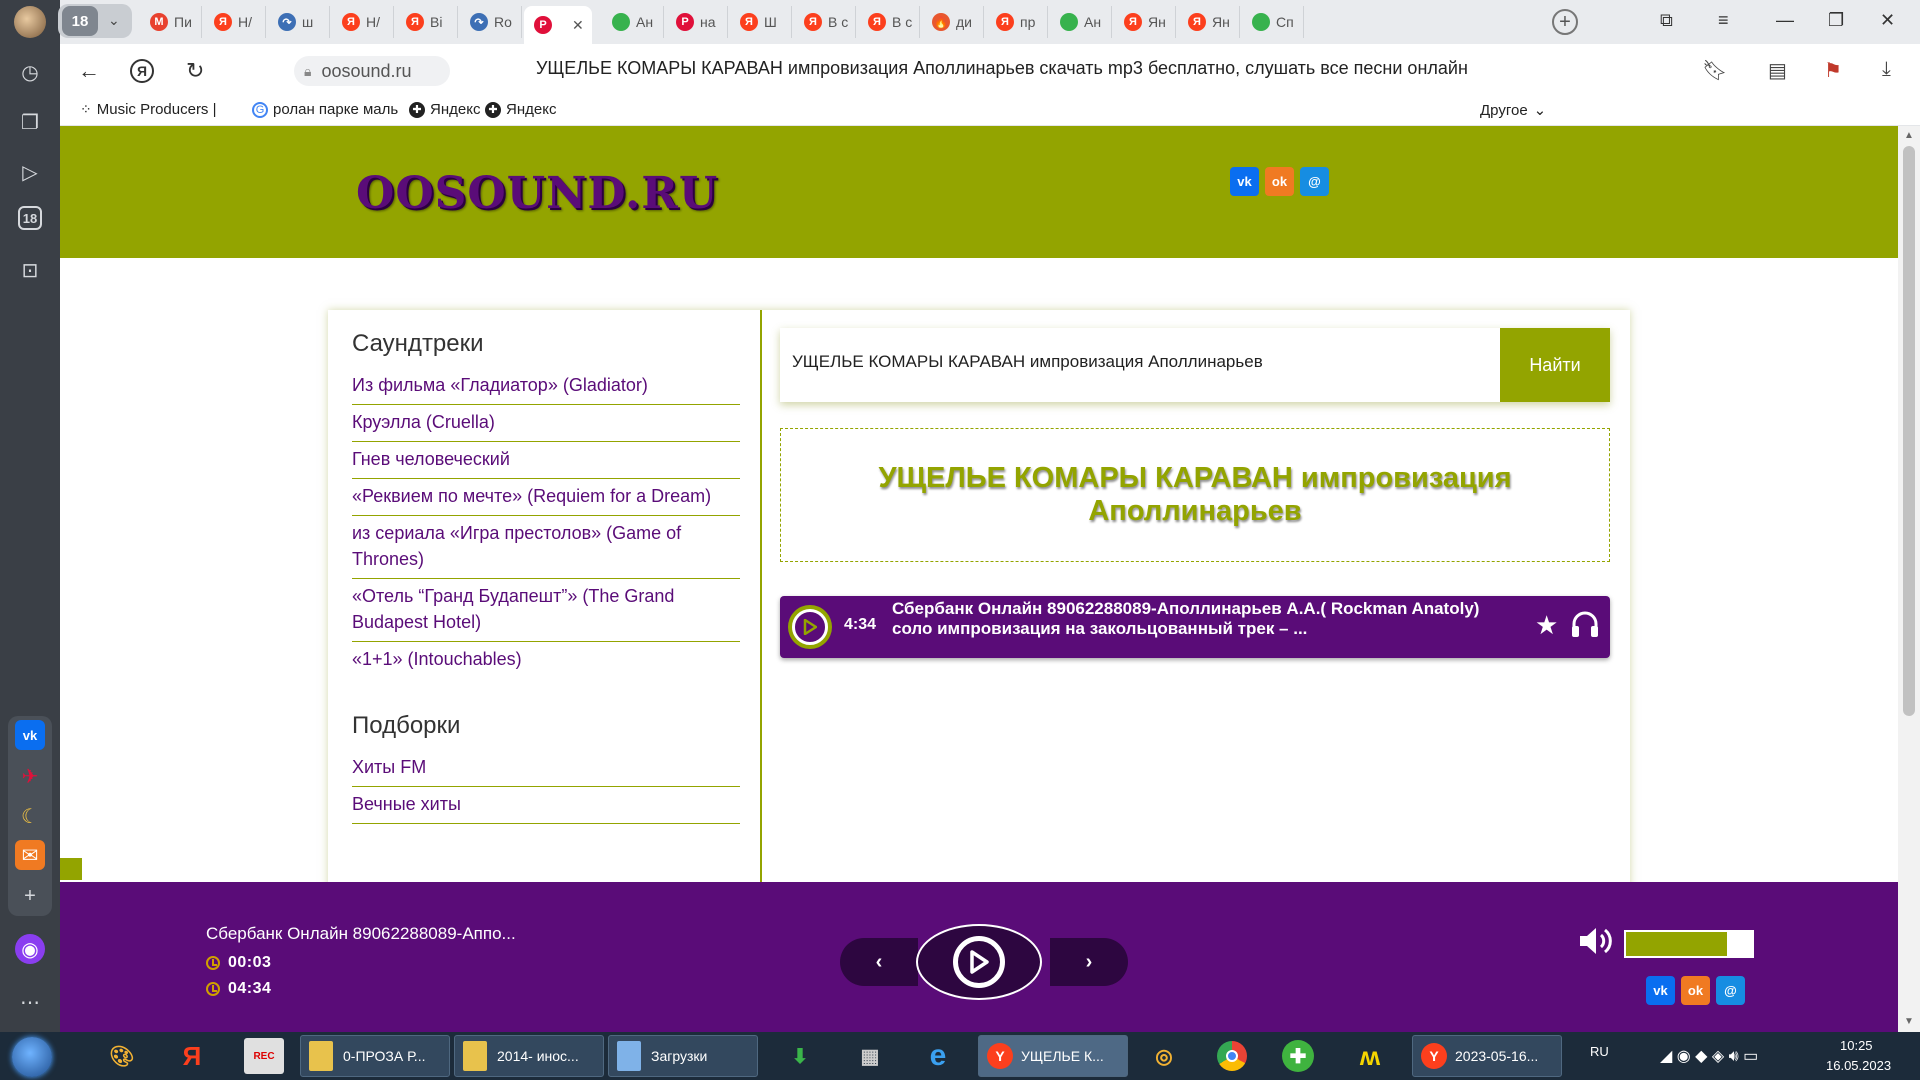 The width and height of the screenshot is (1920, 1080). What do you see at coordinates (30, 896) in the screenshot?
I see `add-app-icon: +` at bounding box center [30, 896].